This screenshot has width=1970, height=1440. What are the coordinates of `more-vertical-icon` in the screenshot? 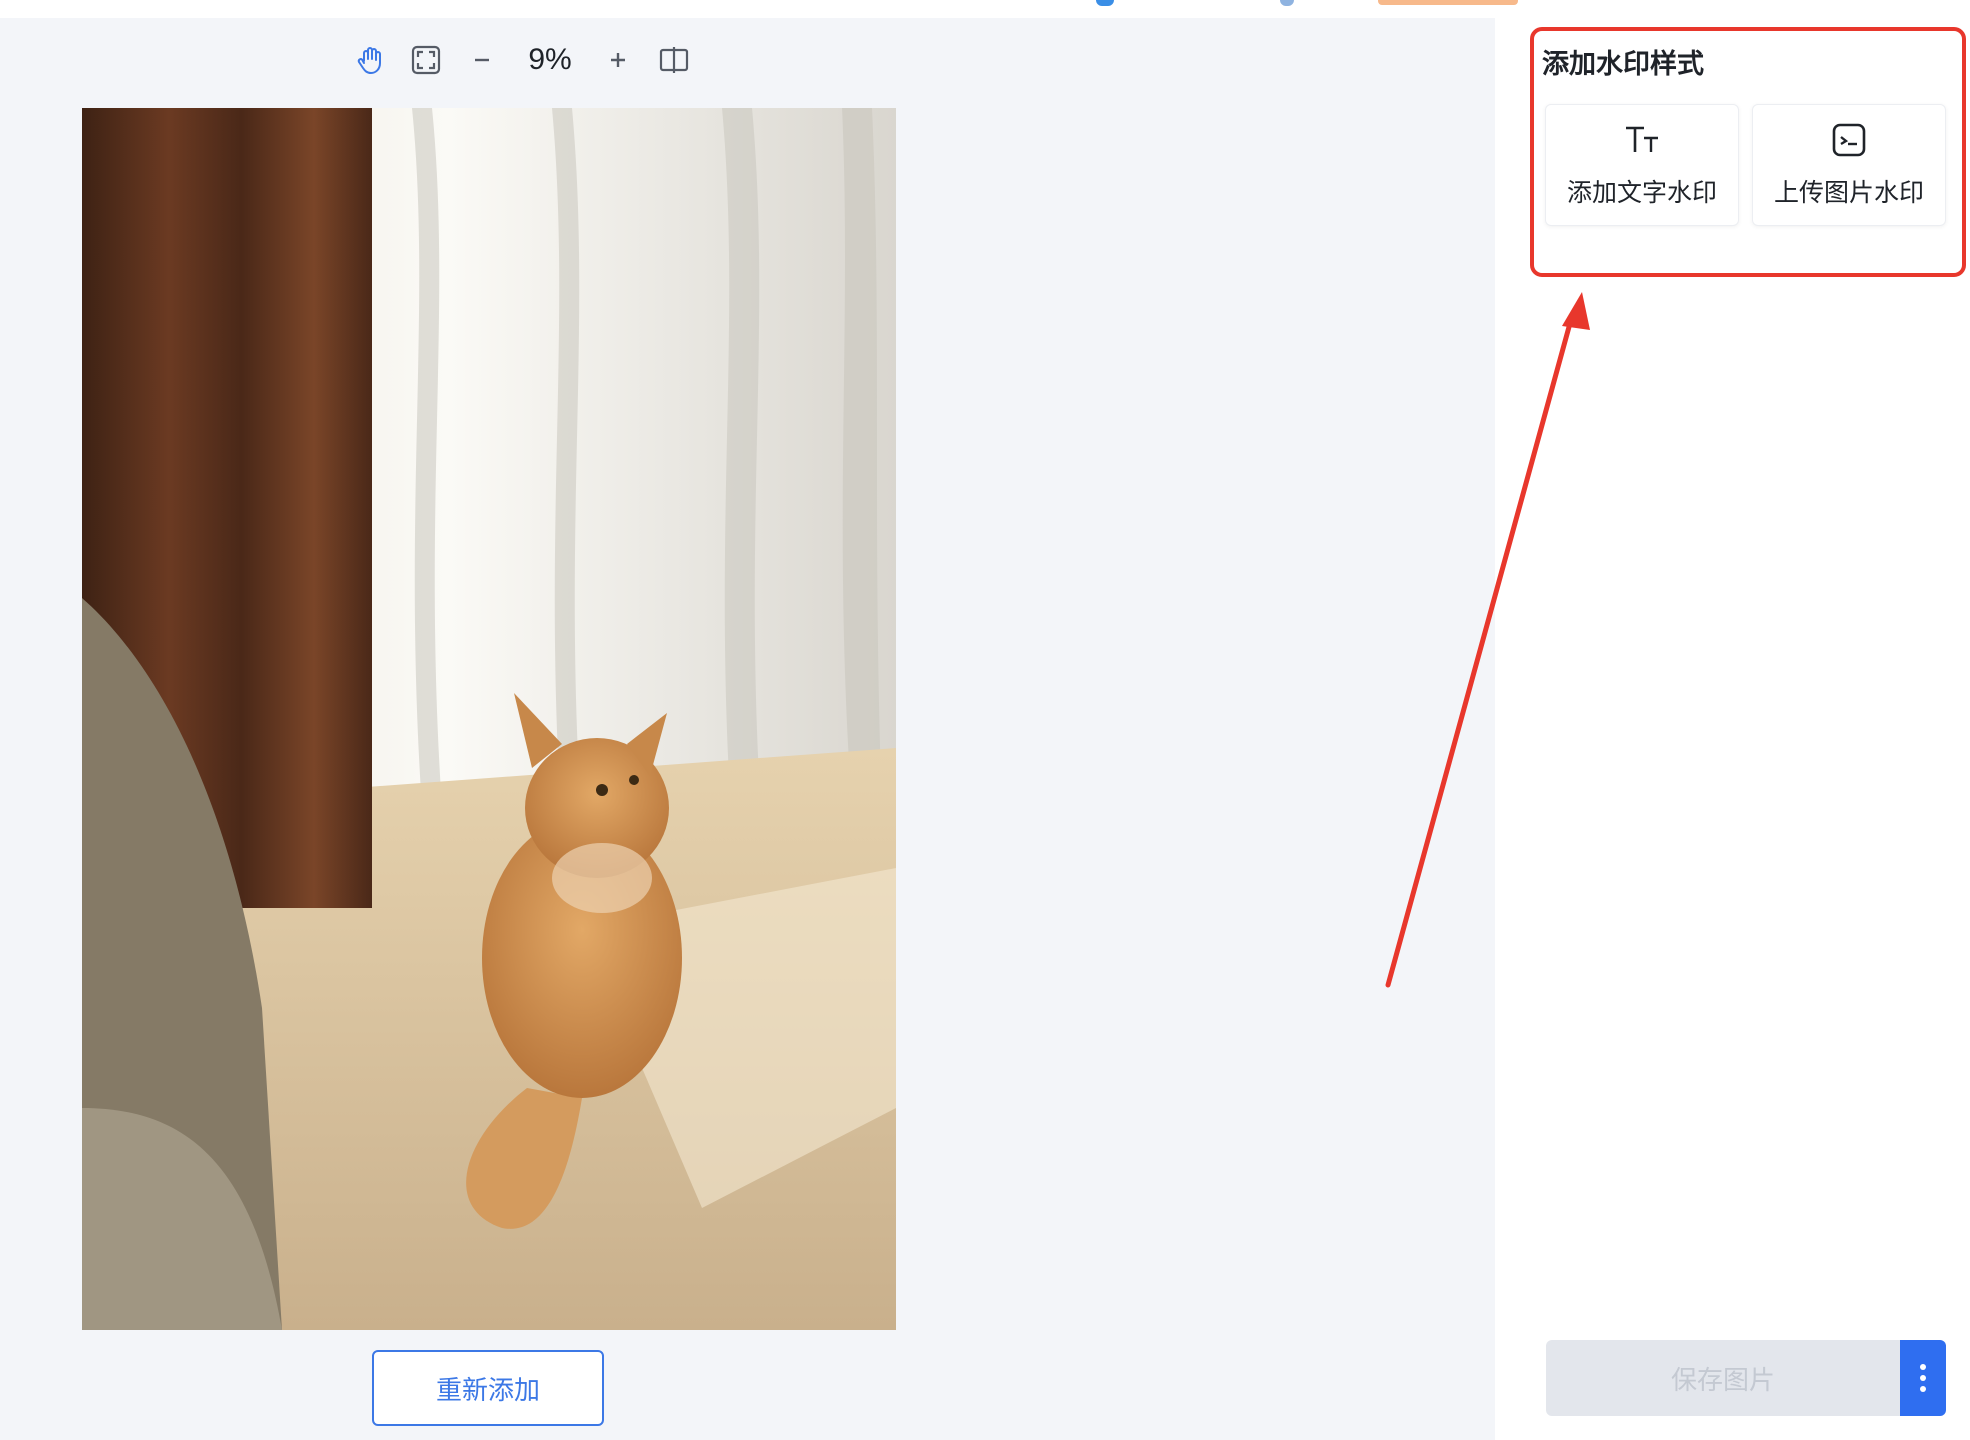 It's located at (1923, 1378).